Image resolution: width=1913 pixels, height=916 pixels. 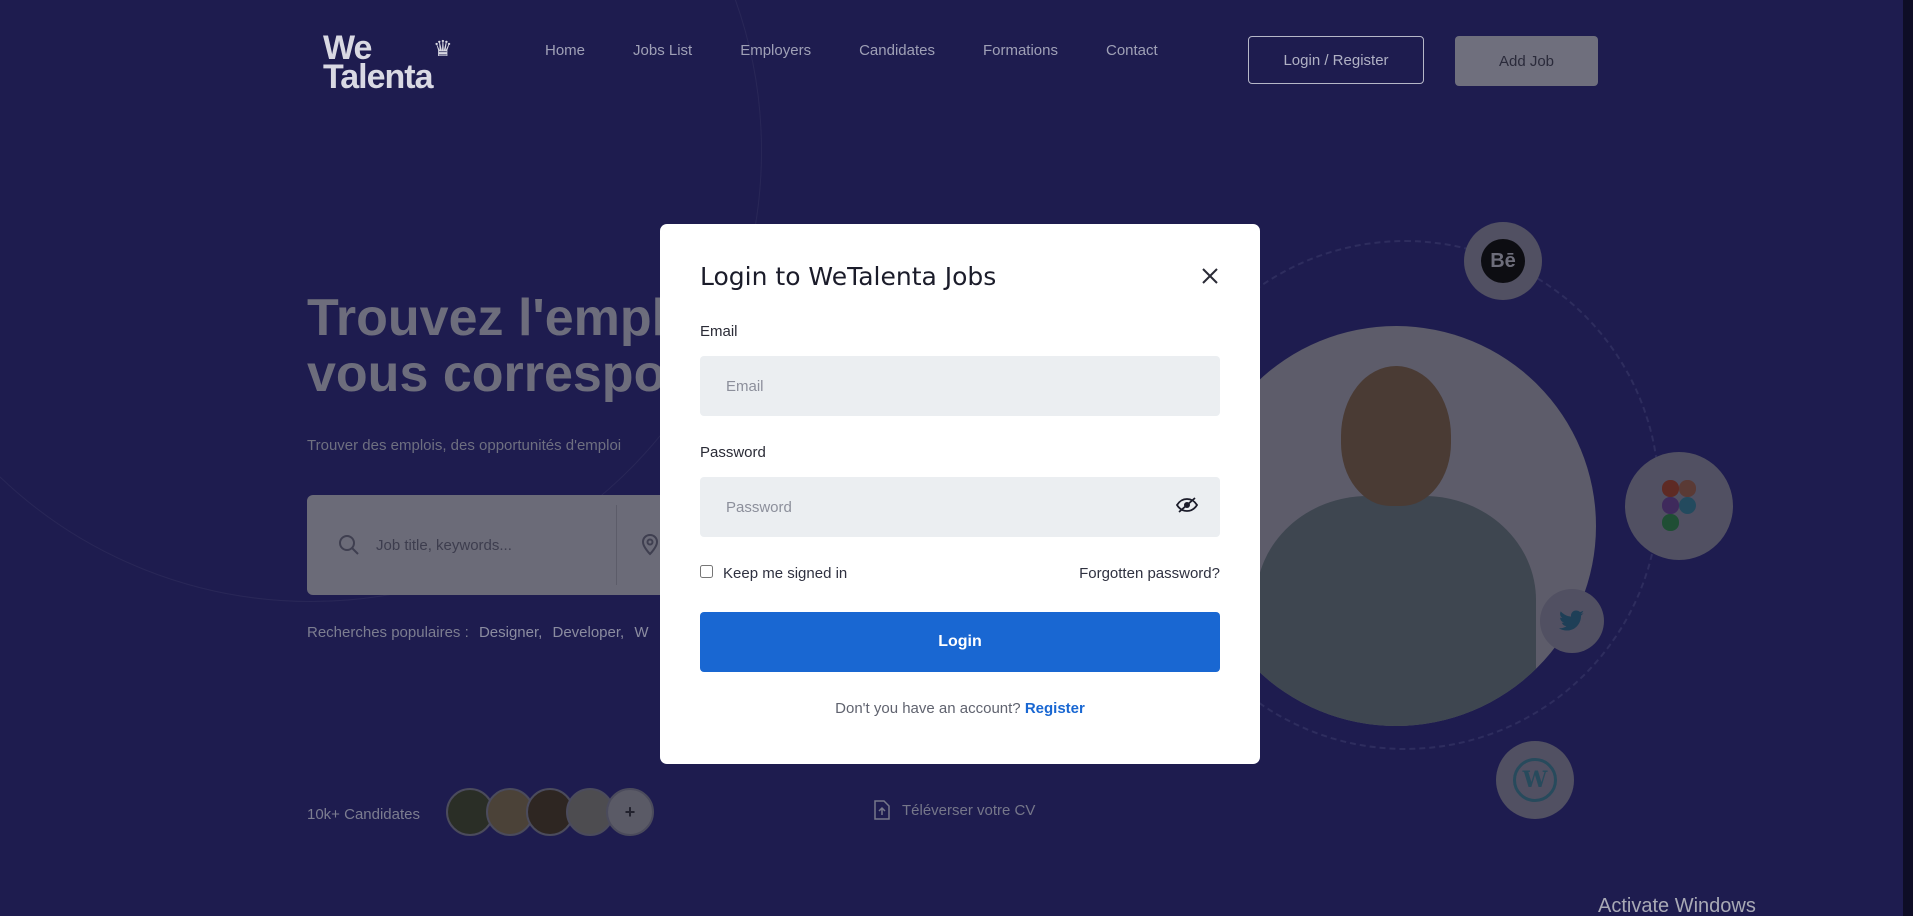 What do you see at coordinates (775, 50) in the screenshot?
I see `nav-employers: Employers` at bounding box center [775, 50].